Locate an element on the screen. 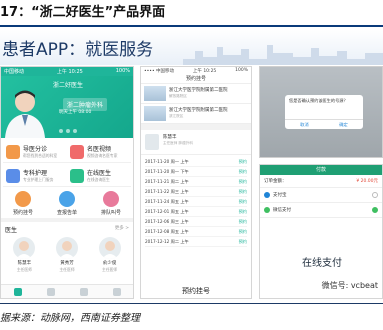 Image resolution: width=383 pixels, height=330 pixels. carousel-dots is located at coordinates (68, 131).